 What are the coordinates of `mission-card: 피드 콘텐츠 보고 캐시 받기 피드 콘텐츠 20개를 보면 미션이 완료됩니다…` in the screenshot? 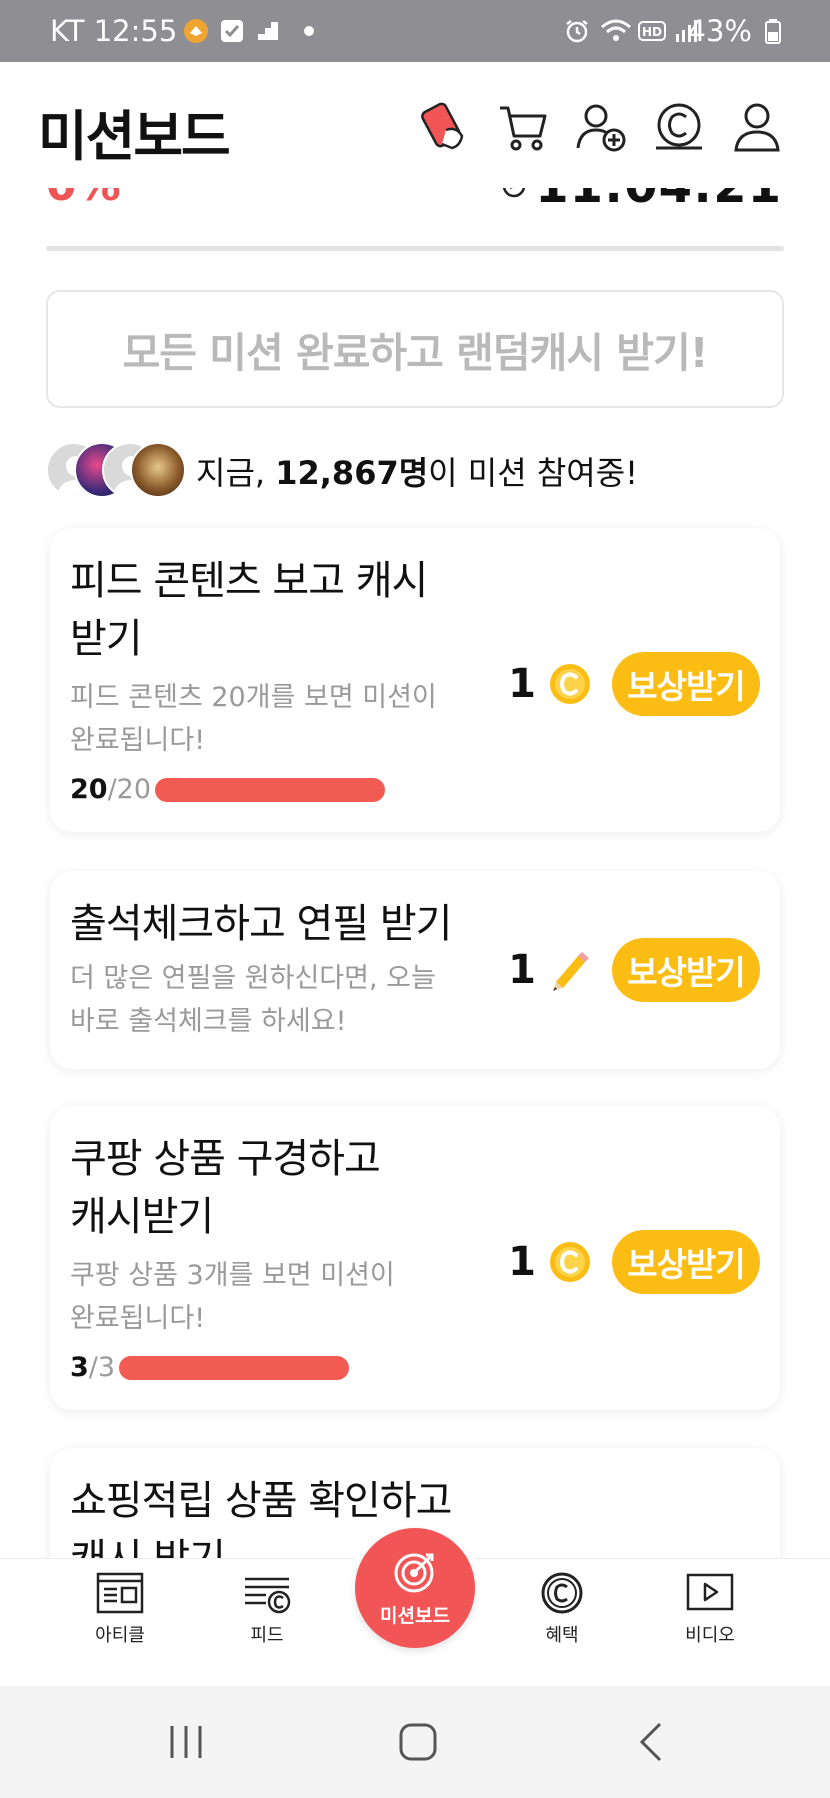 It's located at (415, 680).